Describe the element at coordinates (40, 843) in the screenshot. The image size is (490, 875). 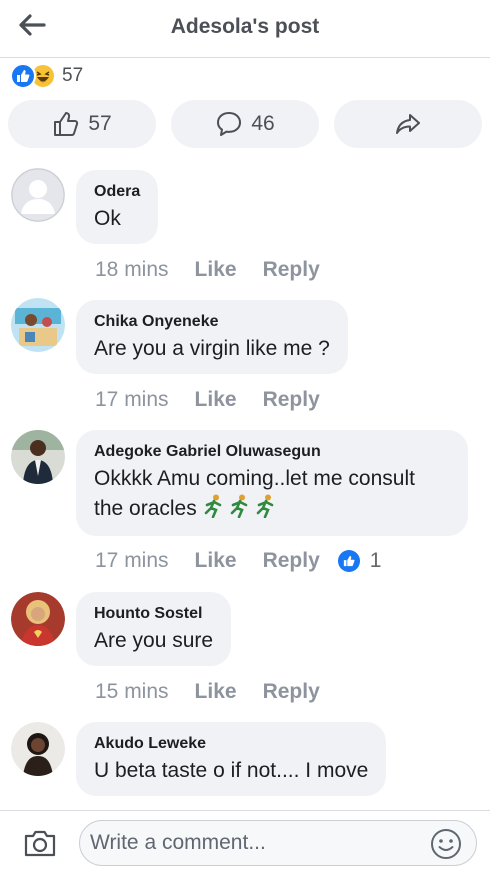
I see `camera-icon` at that location.